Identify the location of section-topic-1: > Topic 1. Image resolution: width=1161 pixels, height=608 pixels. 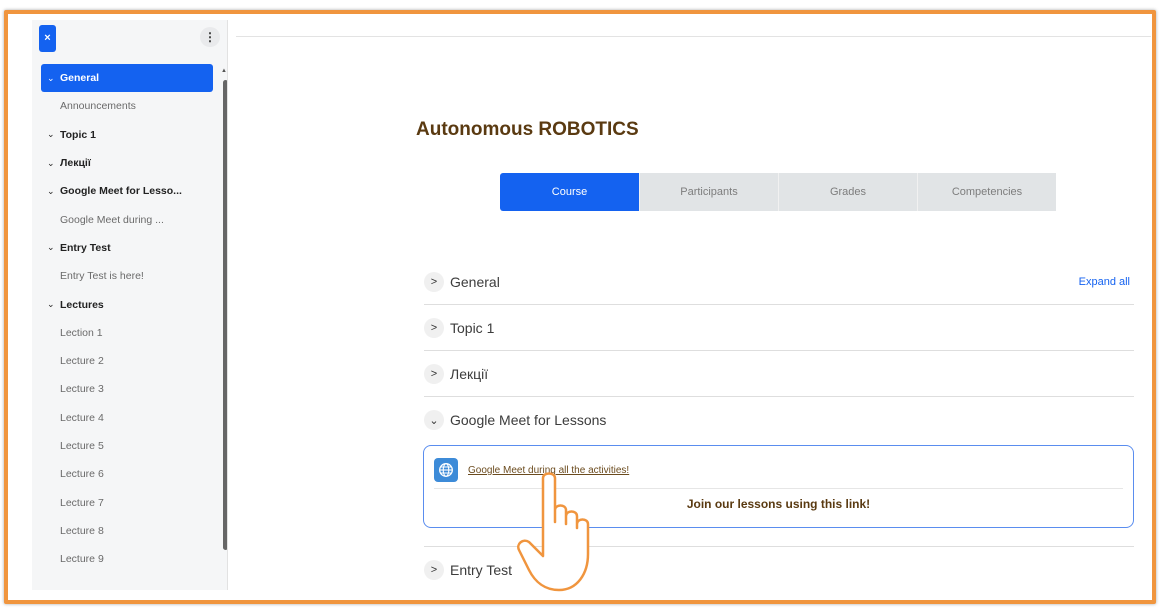
(779, 328).